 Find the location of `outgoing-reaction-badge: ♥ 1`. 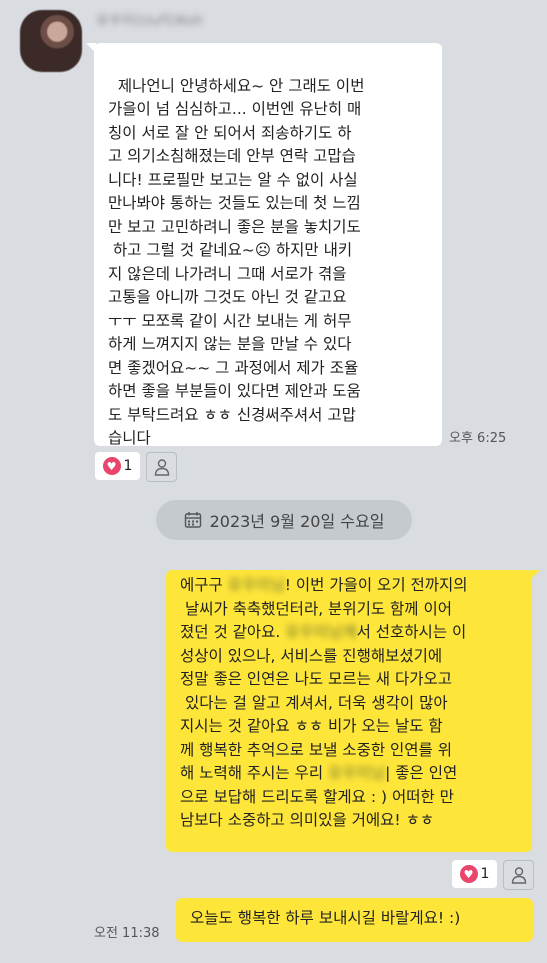

outgoing-reaction-badge: ♥ 1 is located at coordinates (474, 874).